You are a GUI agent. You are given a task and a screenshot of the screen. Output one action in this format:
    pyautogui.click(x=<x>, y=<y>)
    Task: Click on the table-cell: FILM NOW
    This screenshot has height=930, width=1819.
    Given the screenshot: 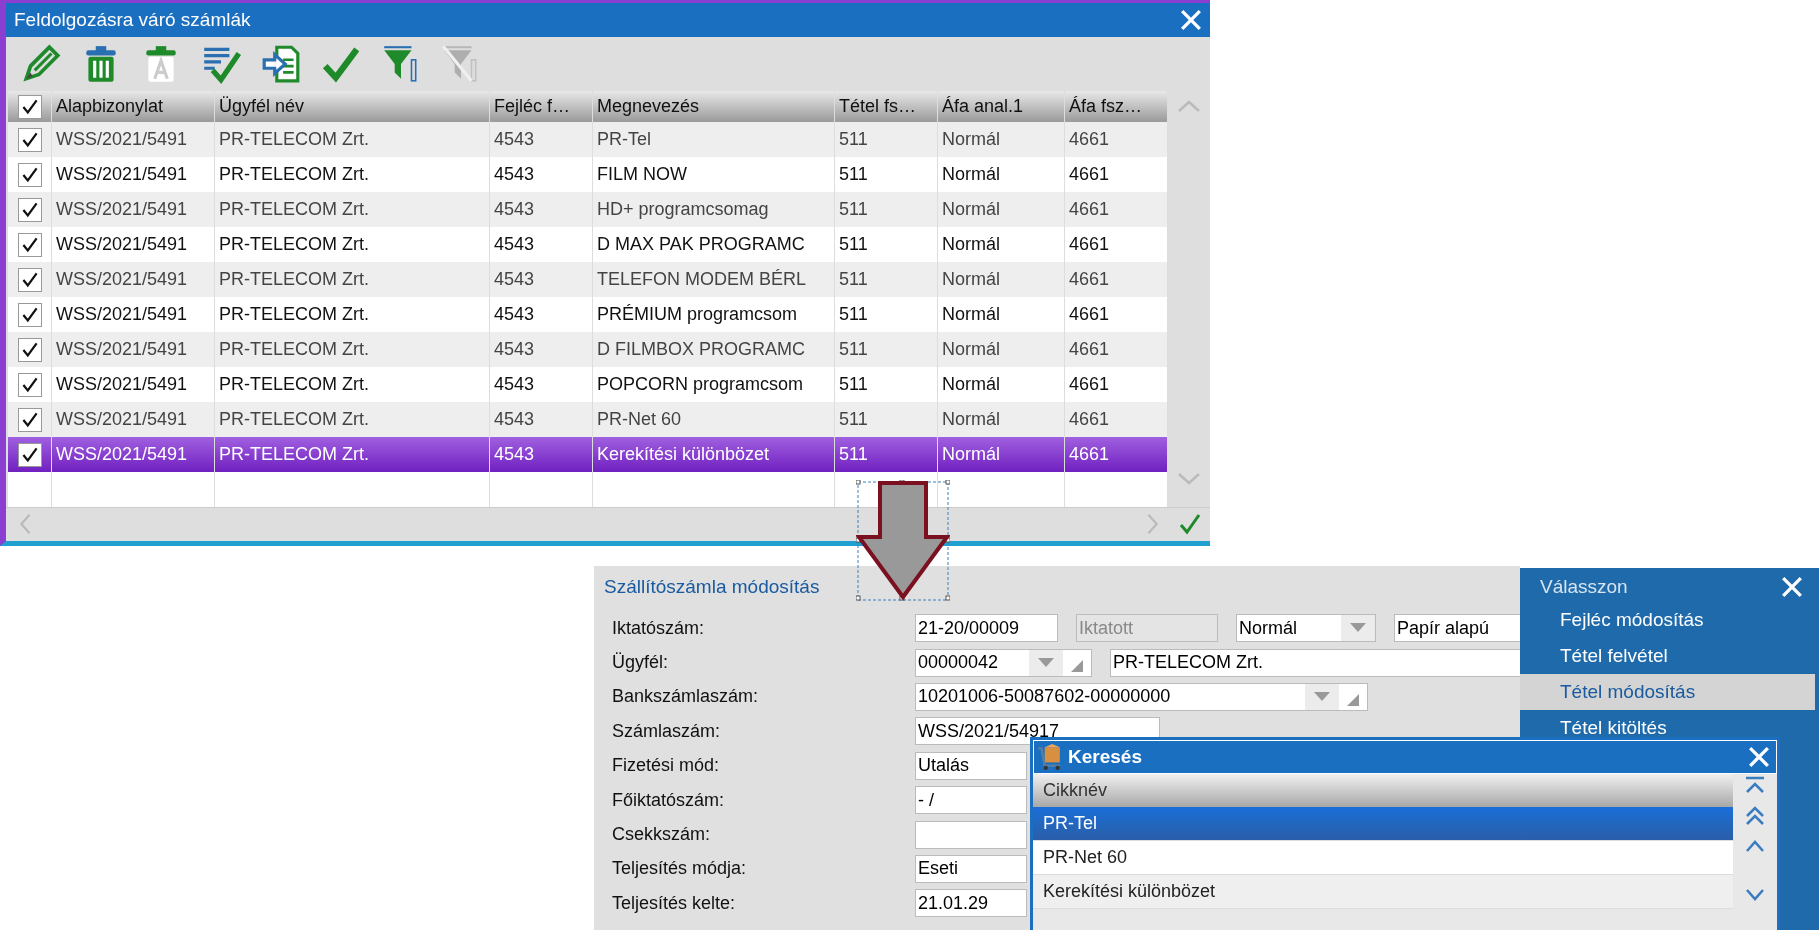 What is the action you would take?
    pyautogui.click(x=642, y=174)
    